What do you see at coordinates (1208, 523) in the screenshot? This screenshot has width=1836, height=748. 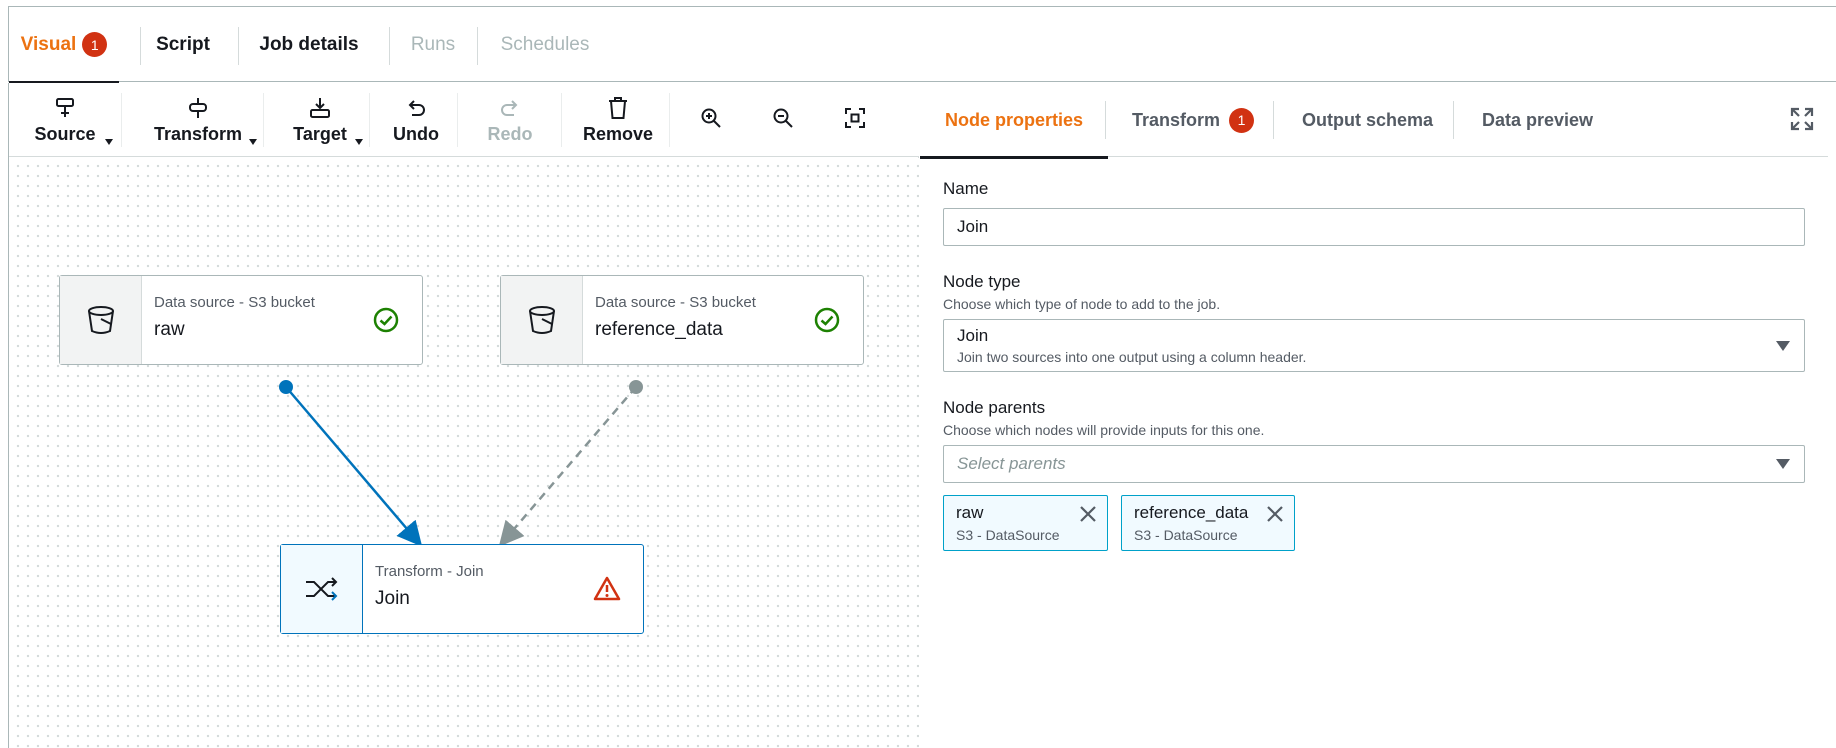 I see `parent-token-reference-data: reference_data S3 - DataSource` at bounding box center [1208, 523].